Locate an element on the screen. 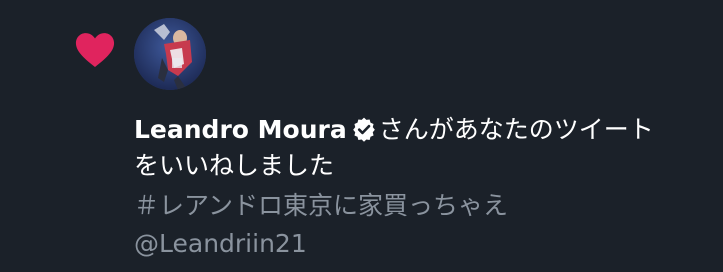 The image size is (723, 272). avatar-image is located at coordinates (170, 54).